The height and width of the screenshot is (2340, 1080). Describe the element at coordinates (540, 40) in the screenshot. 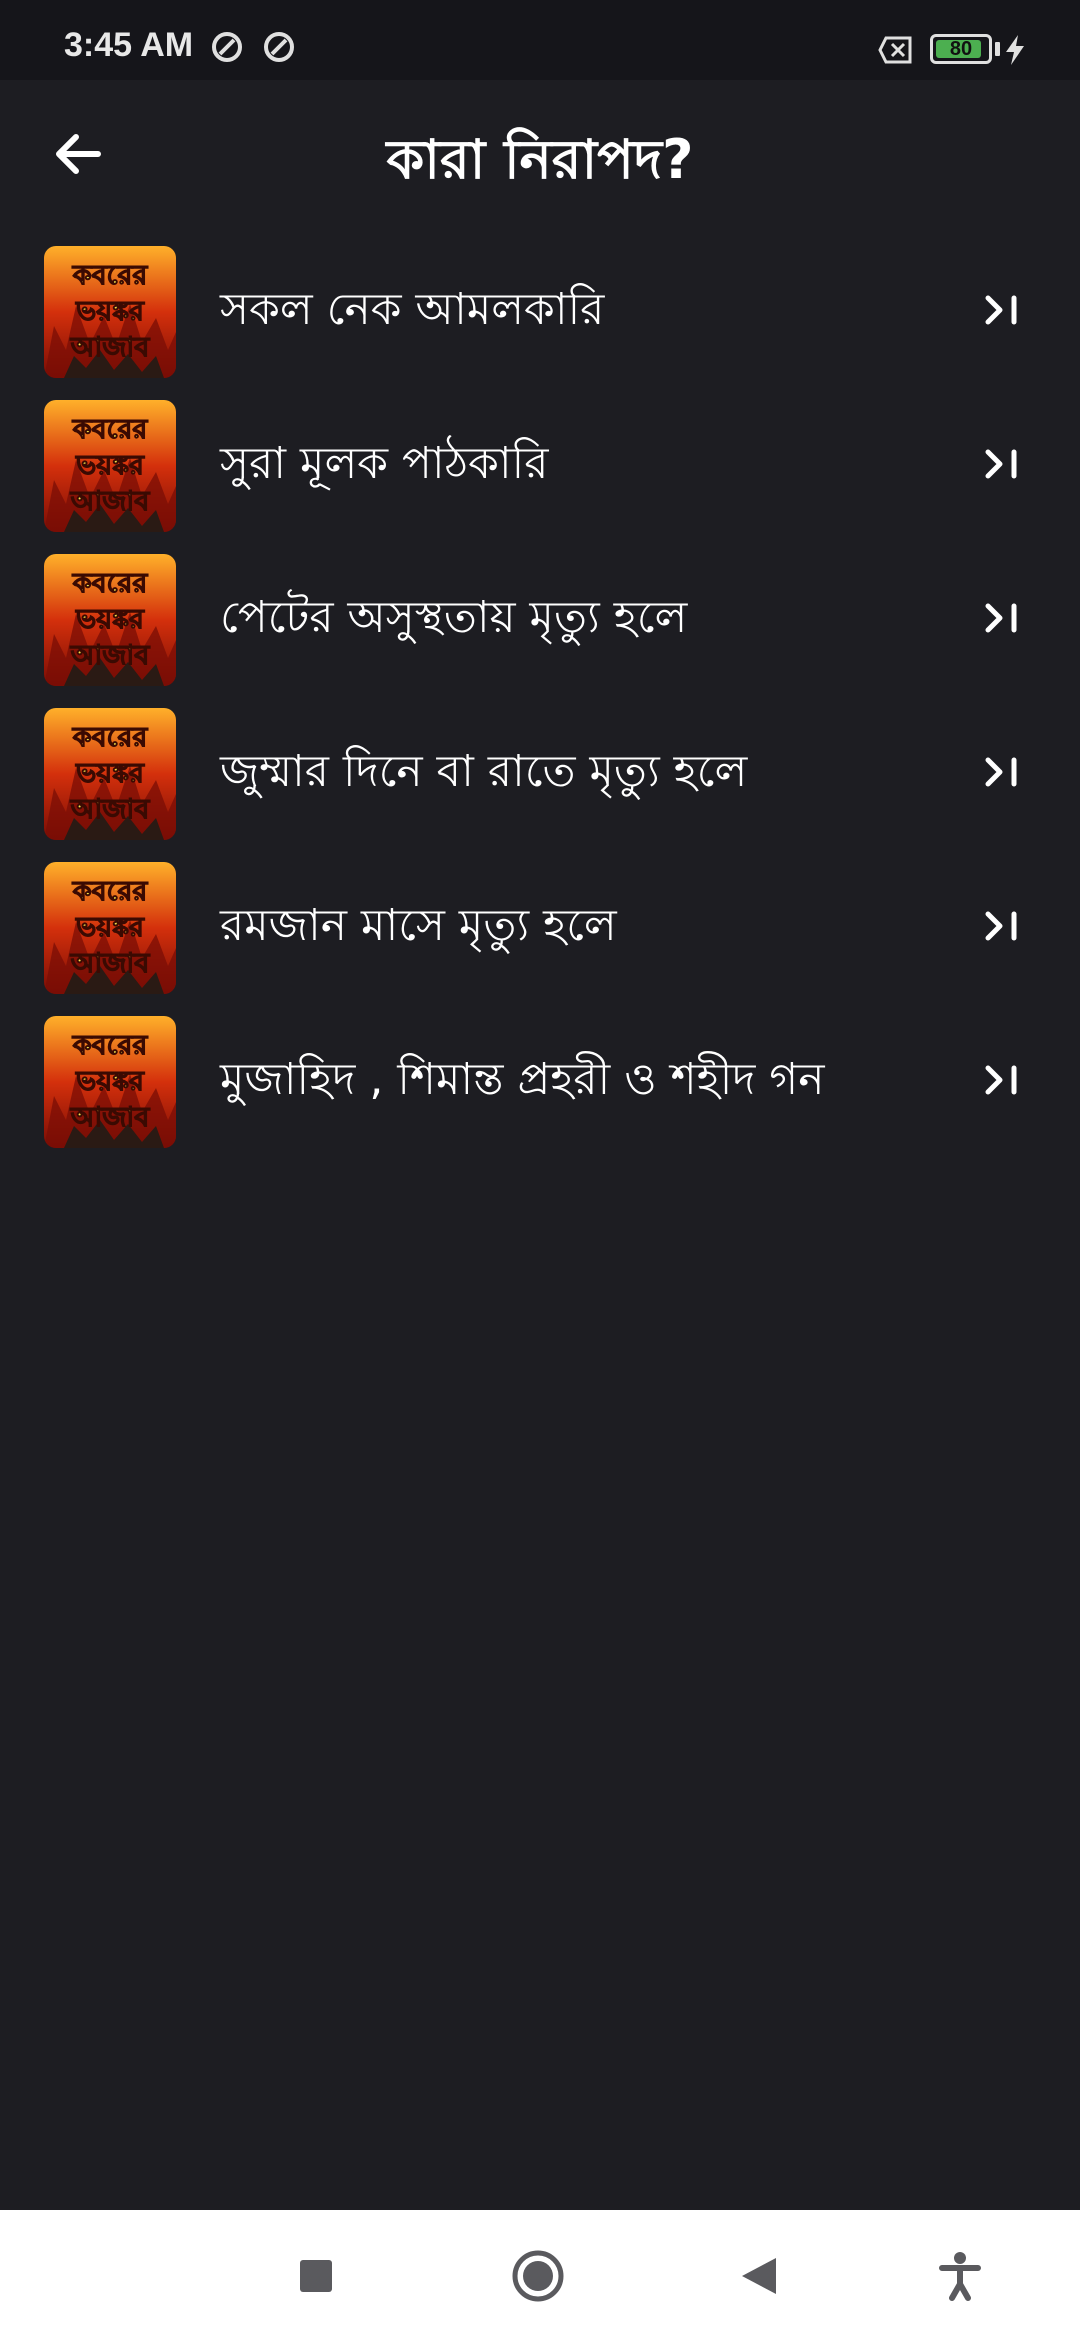

I see `status-bar: 3:45 AM 80` at that location.